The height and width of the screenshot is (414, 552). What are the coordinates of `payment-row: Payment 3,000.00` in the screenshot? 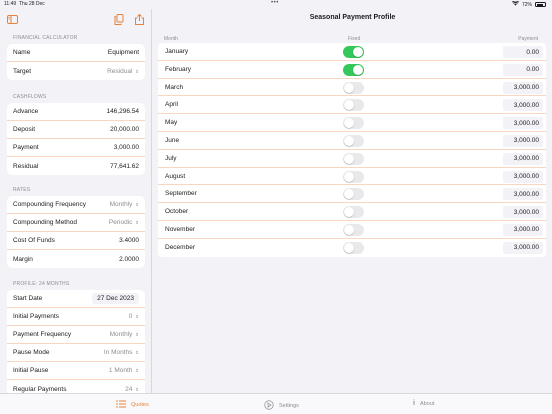 It's located at (76, 148).